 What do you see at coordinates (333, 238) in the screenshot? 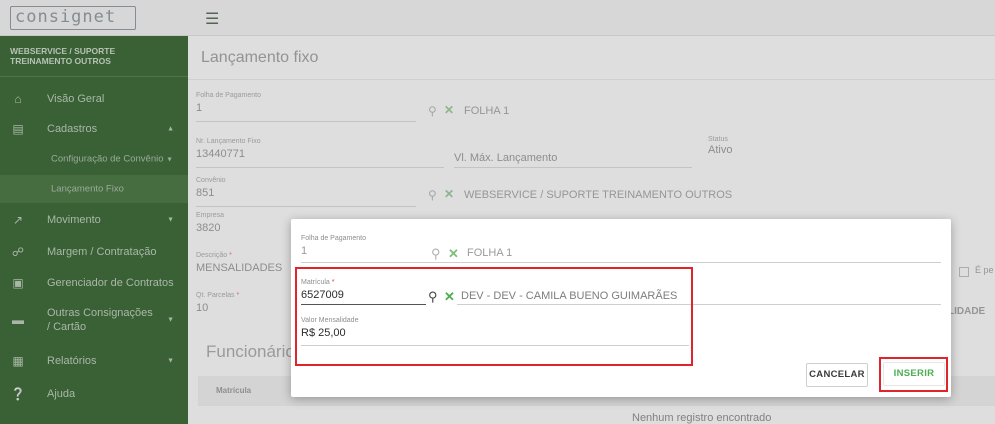
I see `modal-folha-label: Folha de Pagamento` at bounding box center [333, 238].